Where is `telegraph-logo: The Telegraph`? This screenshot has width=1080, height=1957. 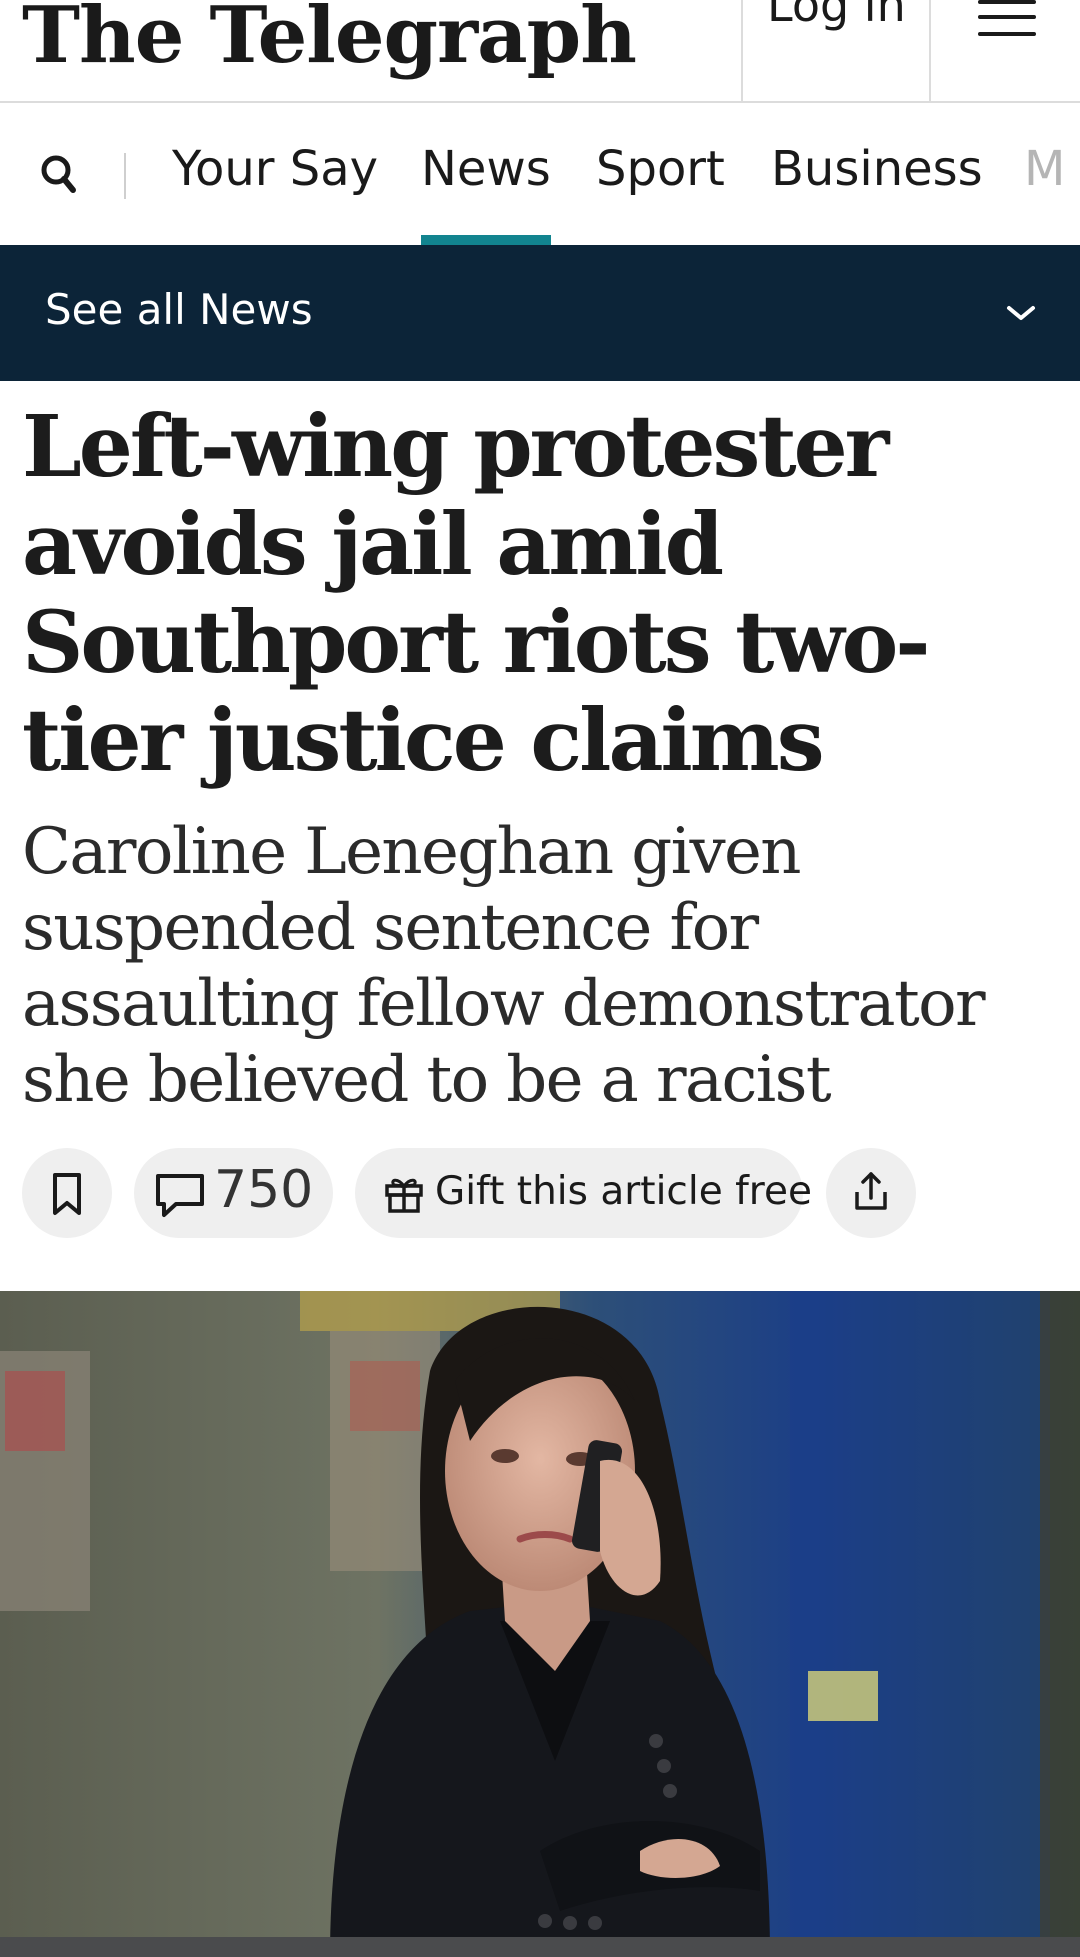
telegraph-logo: The Telegraph is located at coordinates (329, 40).